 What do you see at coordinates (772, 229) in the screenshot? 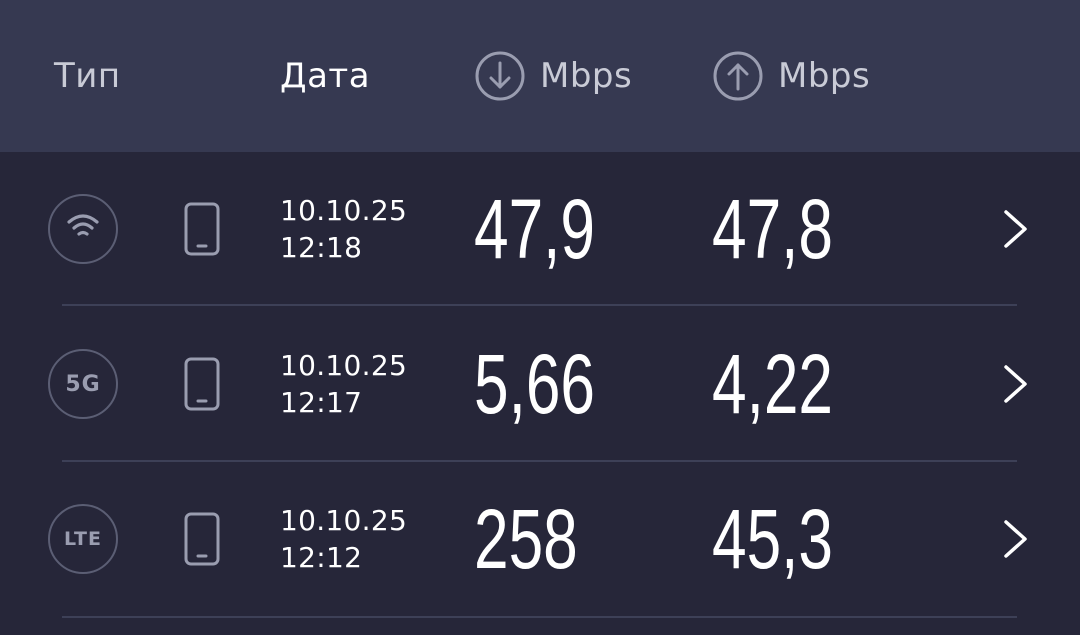
I see `upload-speed-value: 47,8` at bounding box center [772, 229].